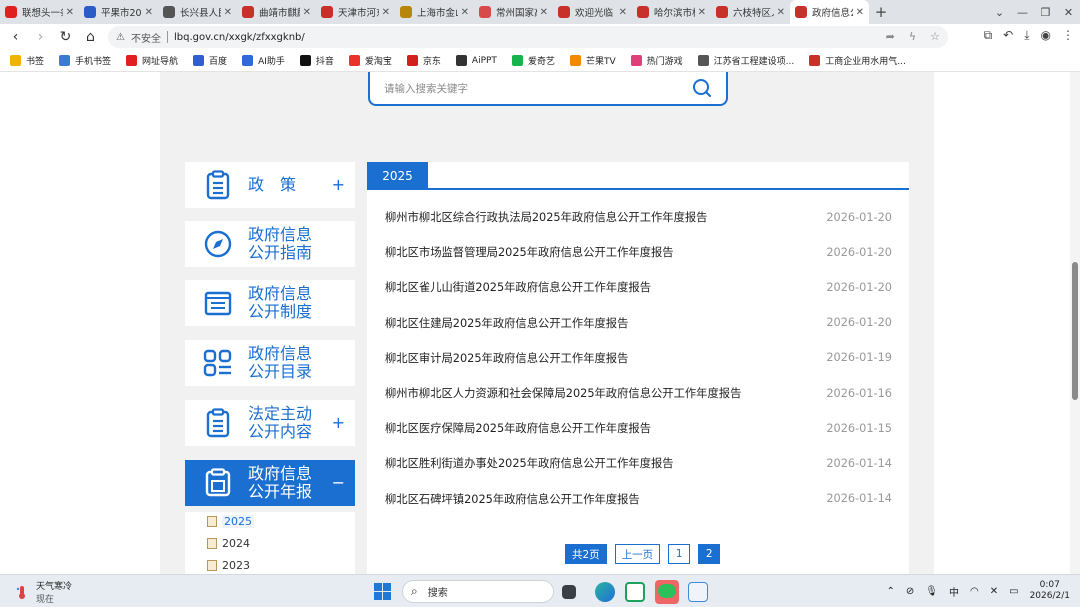 The width and height of the screenshot is (1080, 607). Describe the element at coordinates (548, 89) in the screenshot. I see `search-input: 请输入搜索关键字` at that location.